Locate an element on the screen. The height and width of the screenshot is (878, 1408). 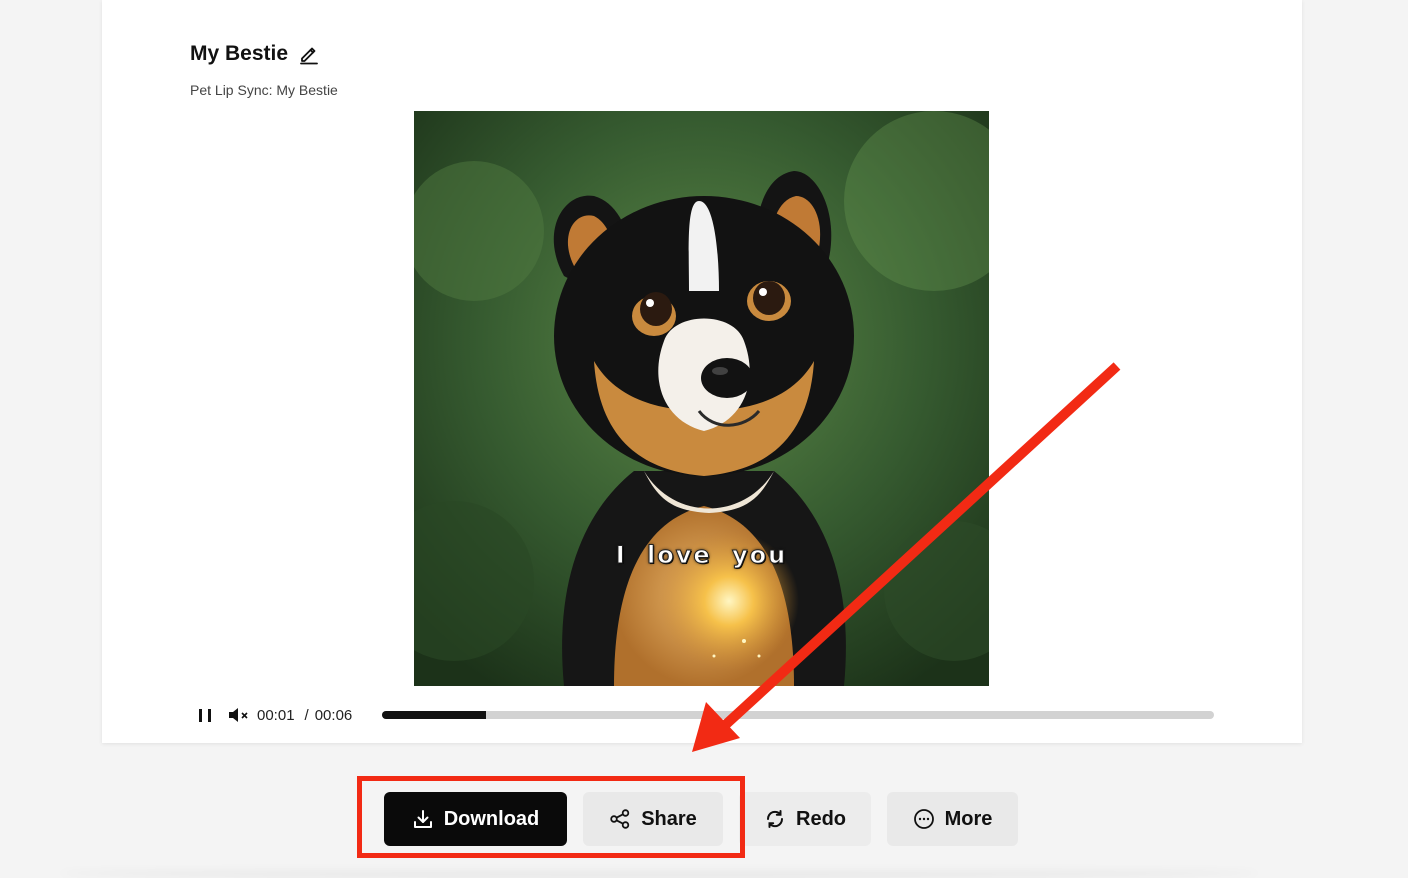
progress-bar is located at coordinates (798, 715).